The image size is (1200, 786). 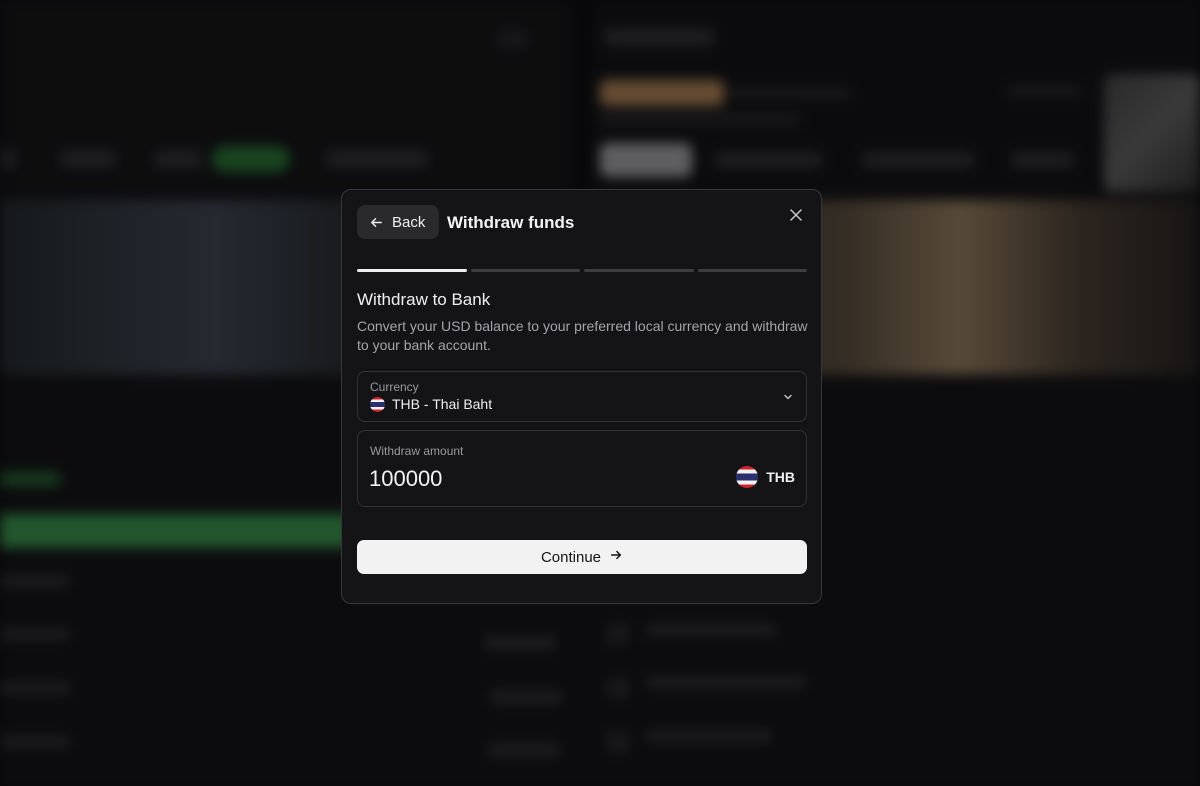 What do you see at coordinates (376, 222) in the screenshot?
I see `arrow-left-icon` at bounding box center [376, 222].